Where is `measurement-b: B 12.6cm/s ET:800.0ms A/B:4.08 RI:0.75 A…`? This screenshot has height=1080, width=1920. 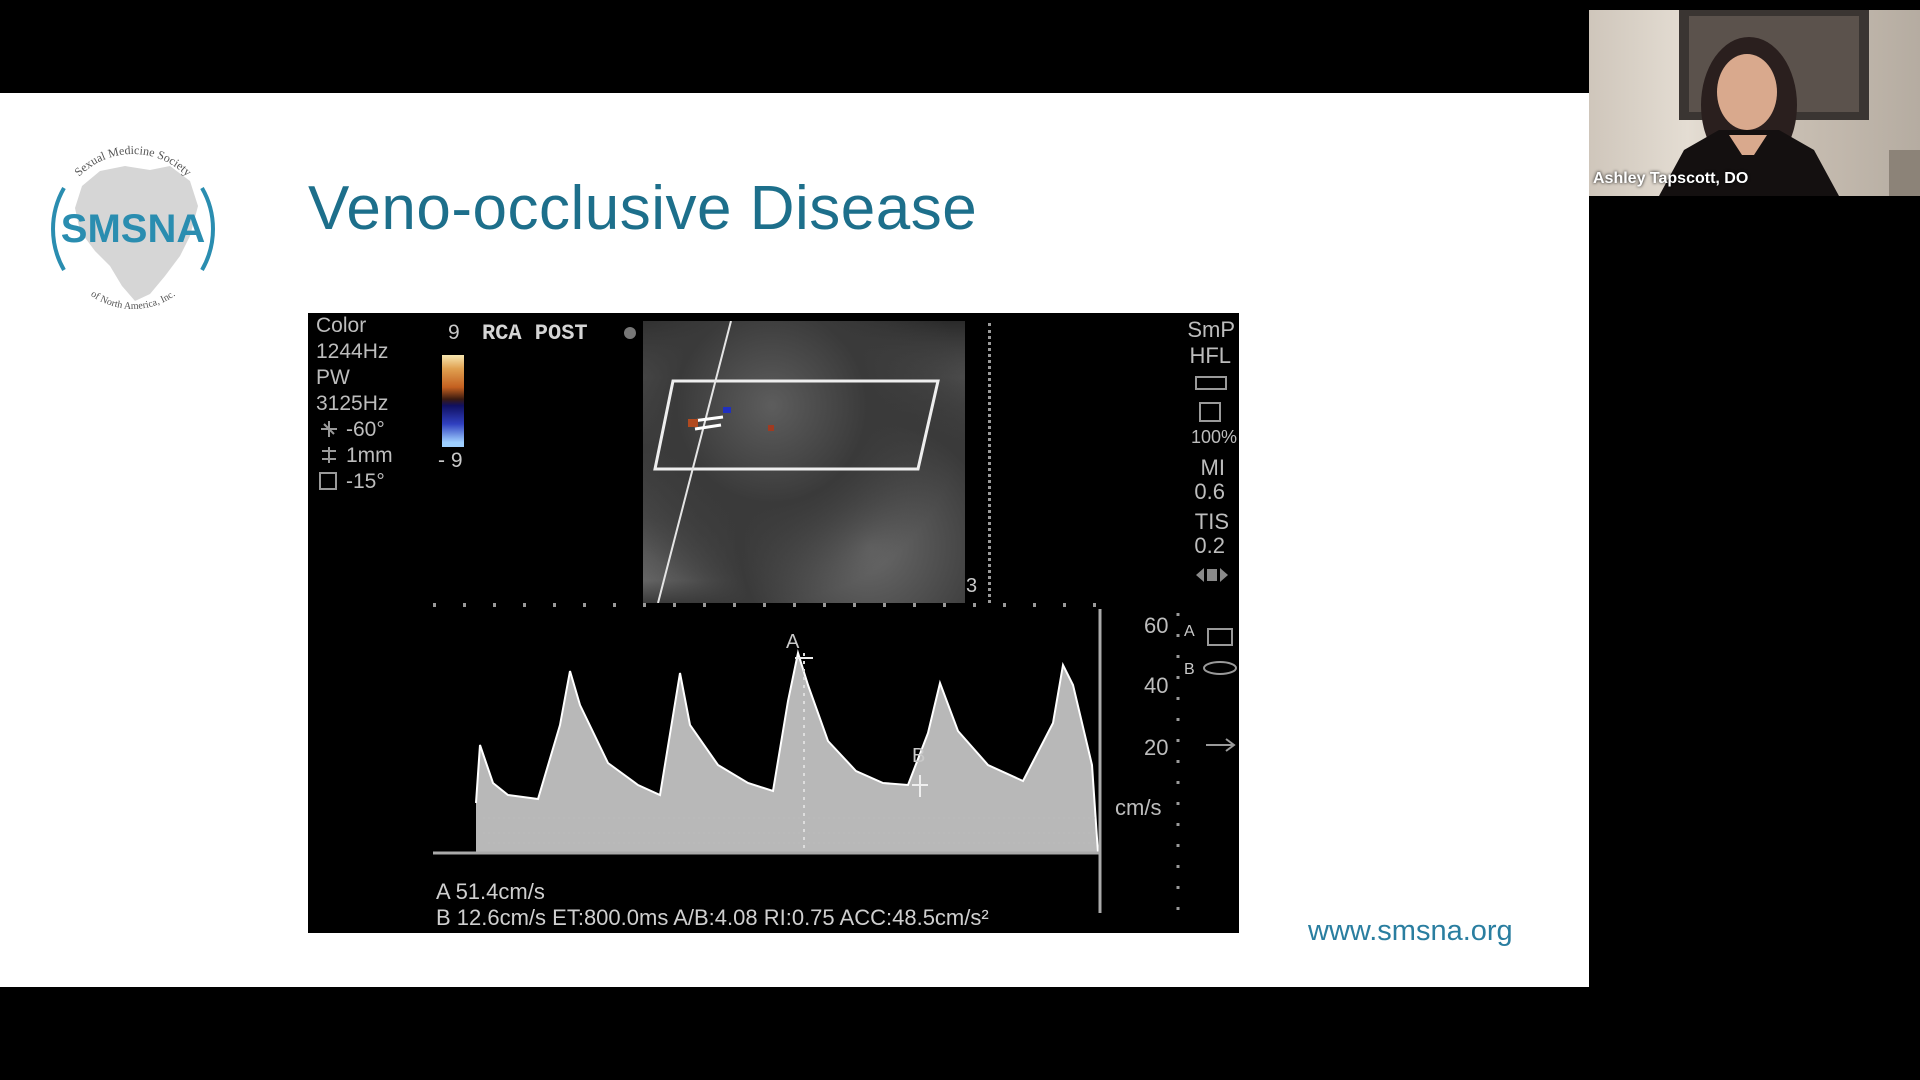
measurement-b: B 12.6cm/s ET:800.0ms A/B:4.08 RI:0.75 A… is located at coordinates (712, 917).